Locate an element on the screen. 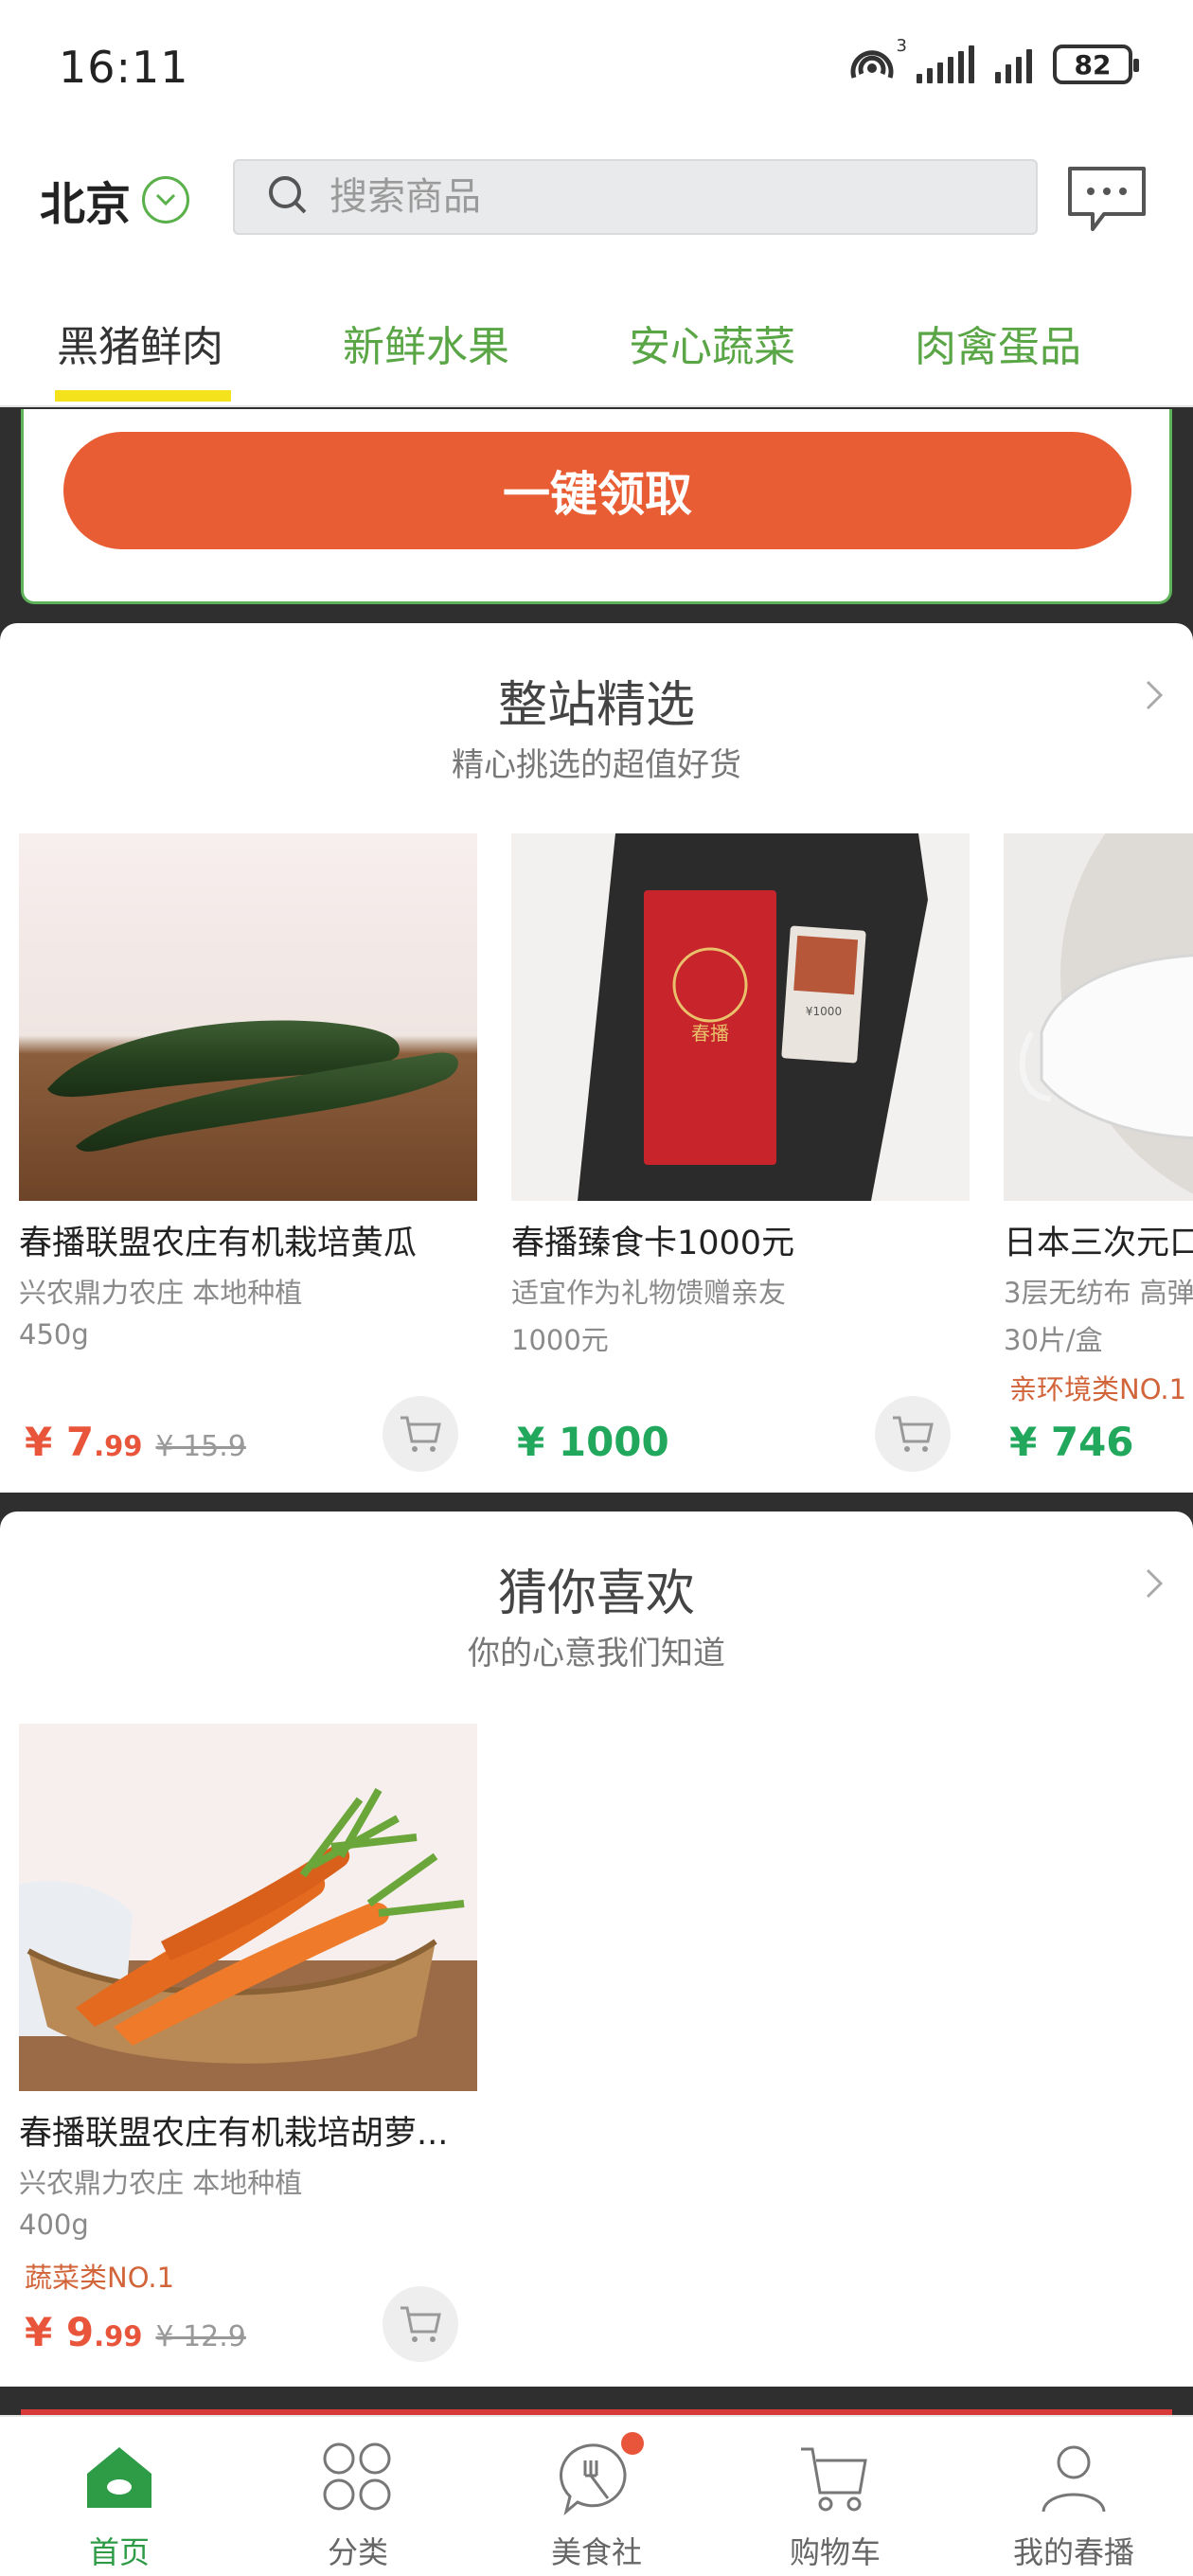 The width and height of the screenshot is (1193, 2576). rank-tag: 蔬菜类NO.1 is located at coordinates (100, 2278).